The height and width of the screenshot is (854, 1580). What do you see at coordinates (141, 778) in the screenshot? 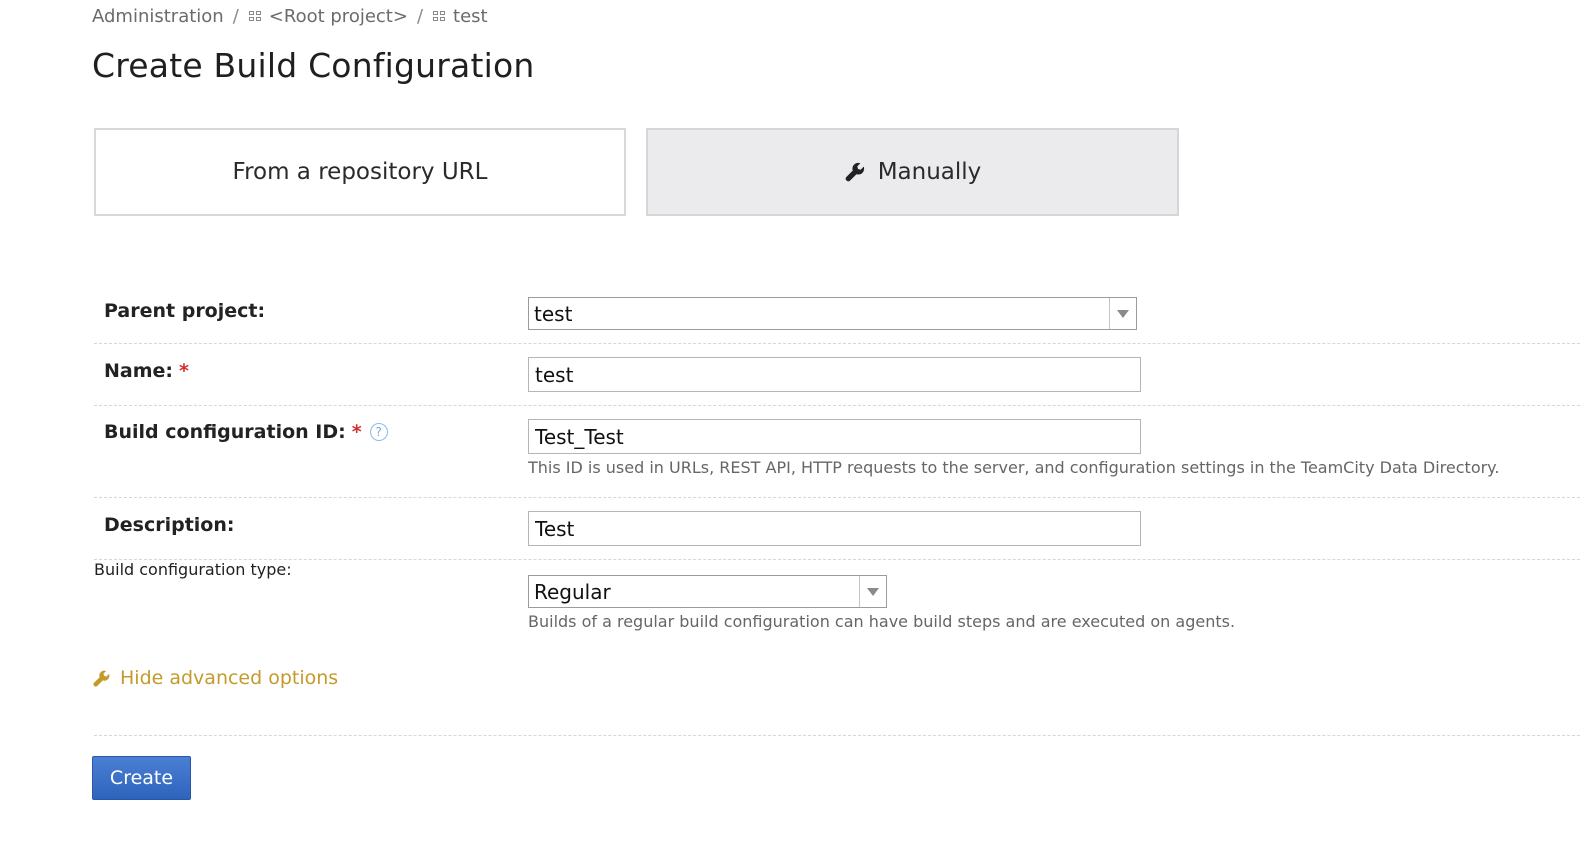
I see `create-button: Create` at bounding box center [141, 778].